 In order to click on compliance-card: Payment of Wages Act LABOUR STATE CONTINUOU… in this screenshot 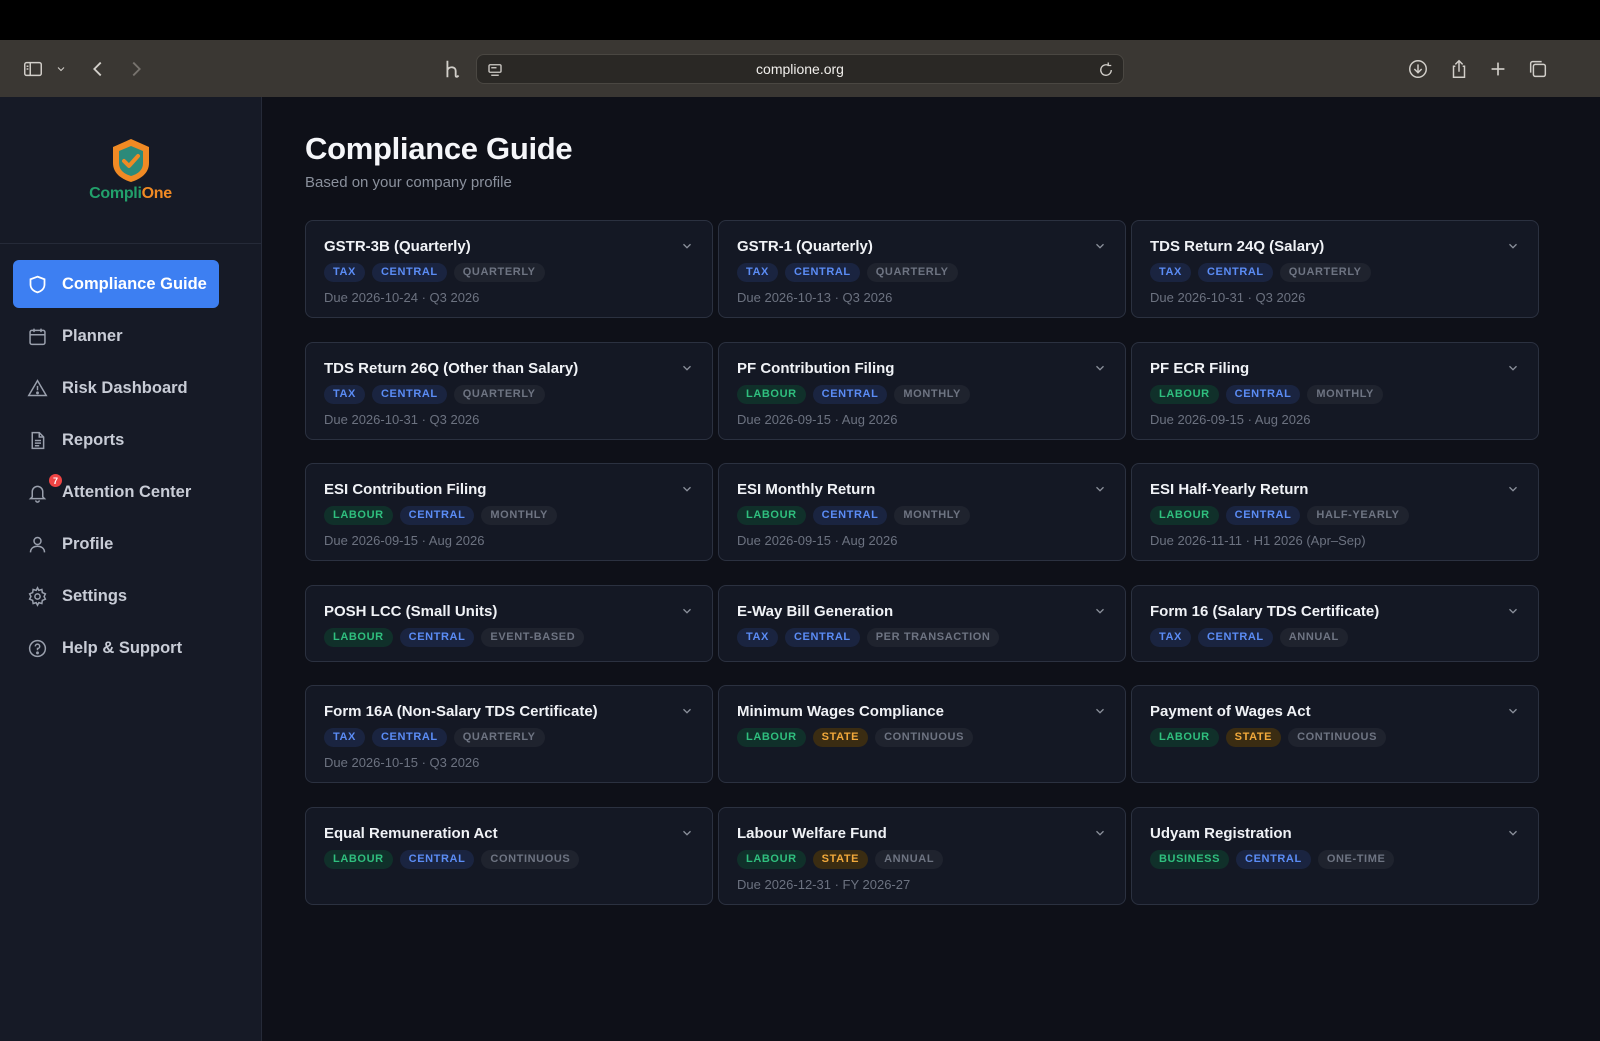, I will do `click(1335, 734)`.